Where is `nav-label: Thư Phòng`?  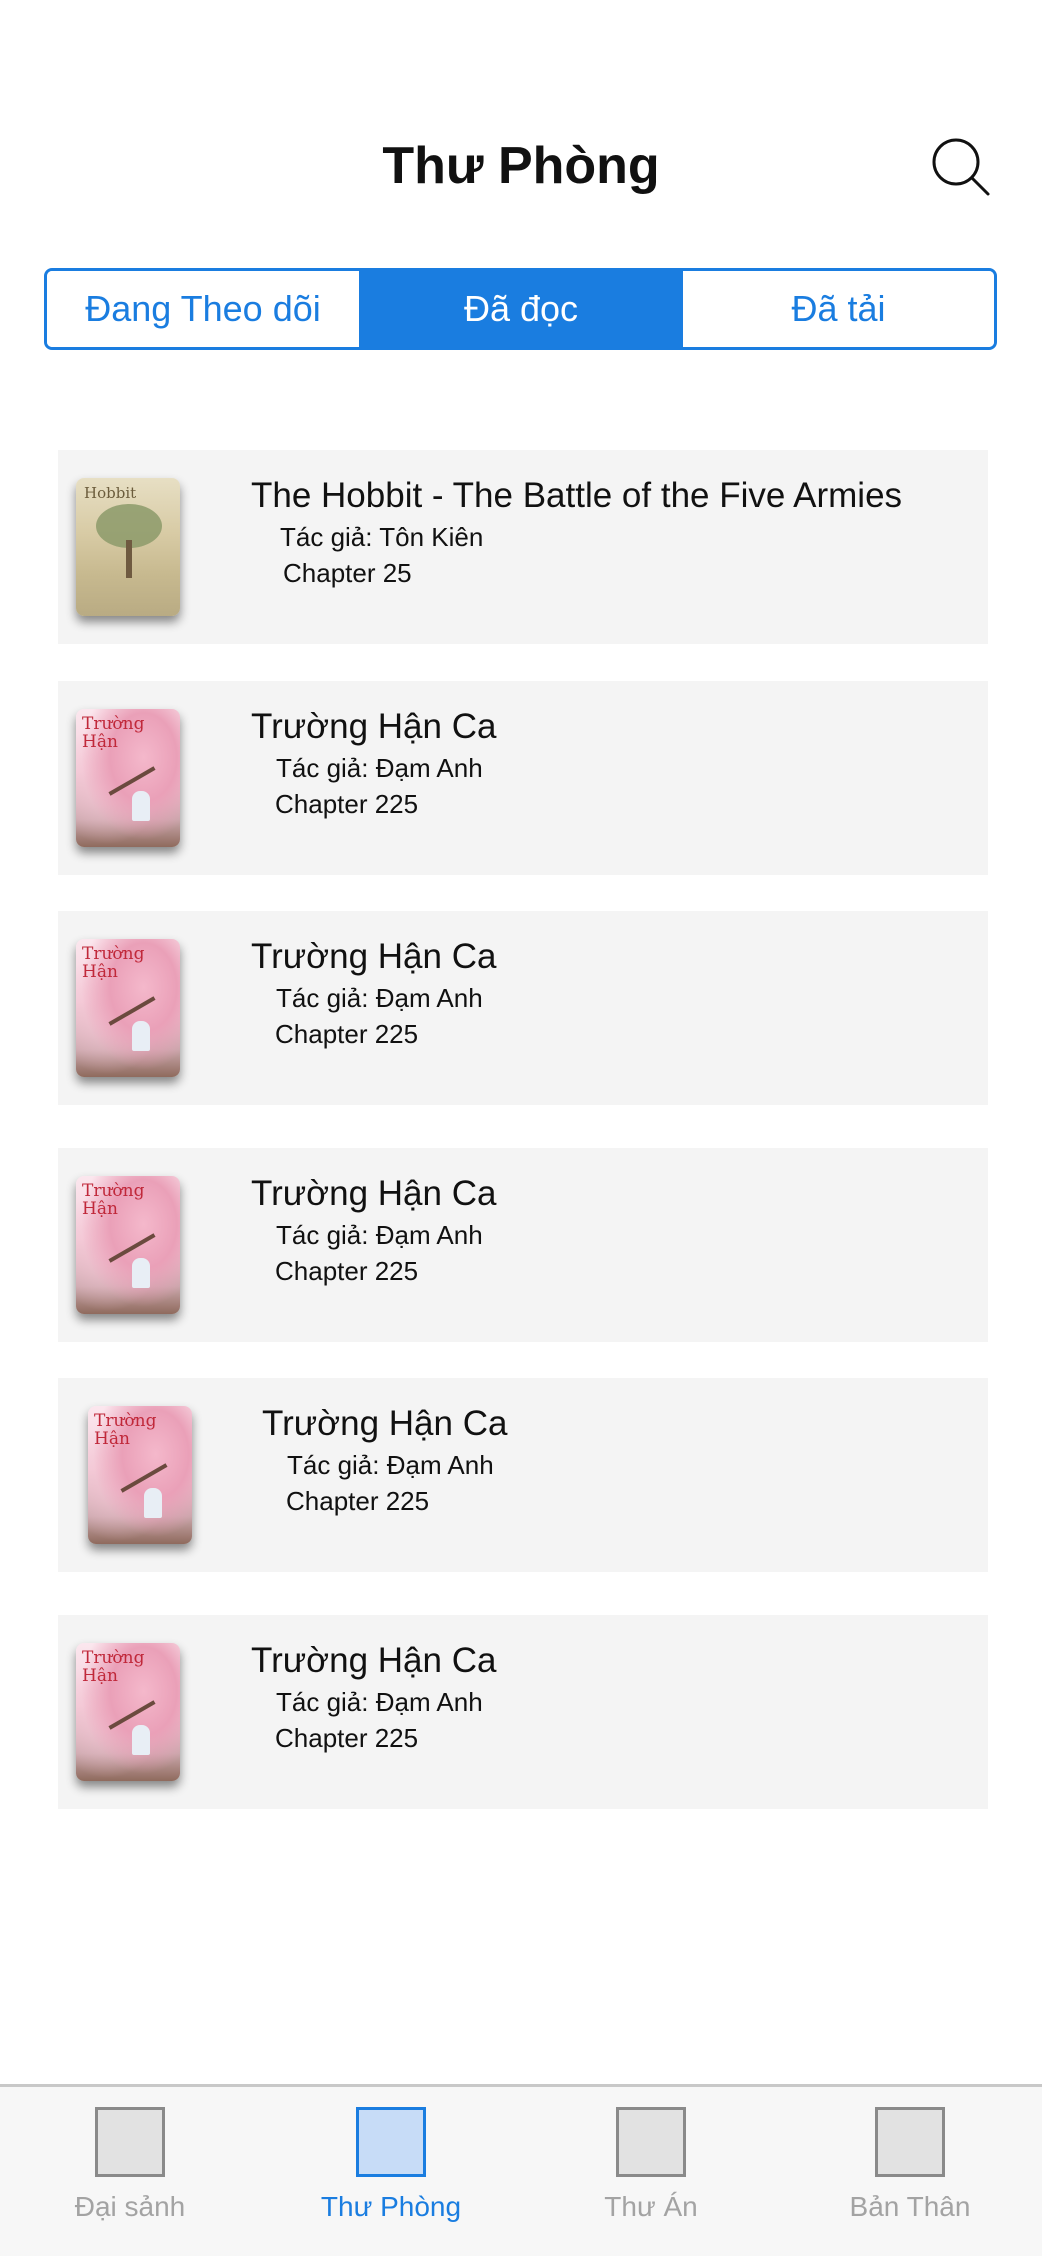
nav-label: Thư Phòng is located at coordinates (391, 2206).